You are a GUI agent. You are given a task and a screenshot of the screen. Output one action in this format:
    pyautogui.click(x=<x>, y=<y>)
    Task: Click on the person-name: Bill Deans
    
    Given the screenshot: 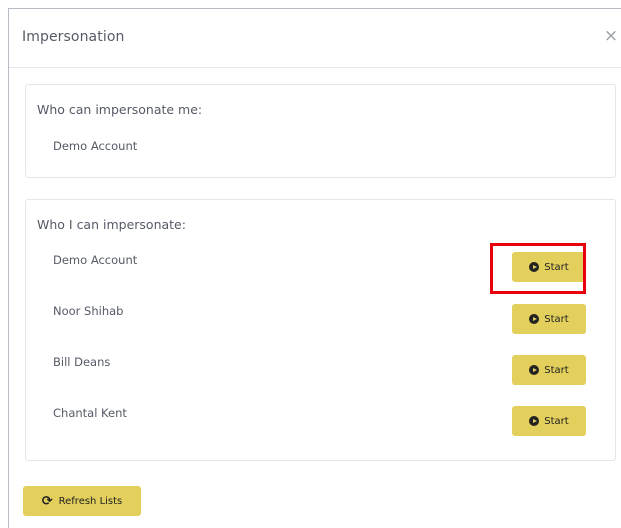 What is the action you would take?
    pyautogui.click(x=82, y=362)
    